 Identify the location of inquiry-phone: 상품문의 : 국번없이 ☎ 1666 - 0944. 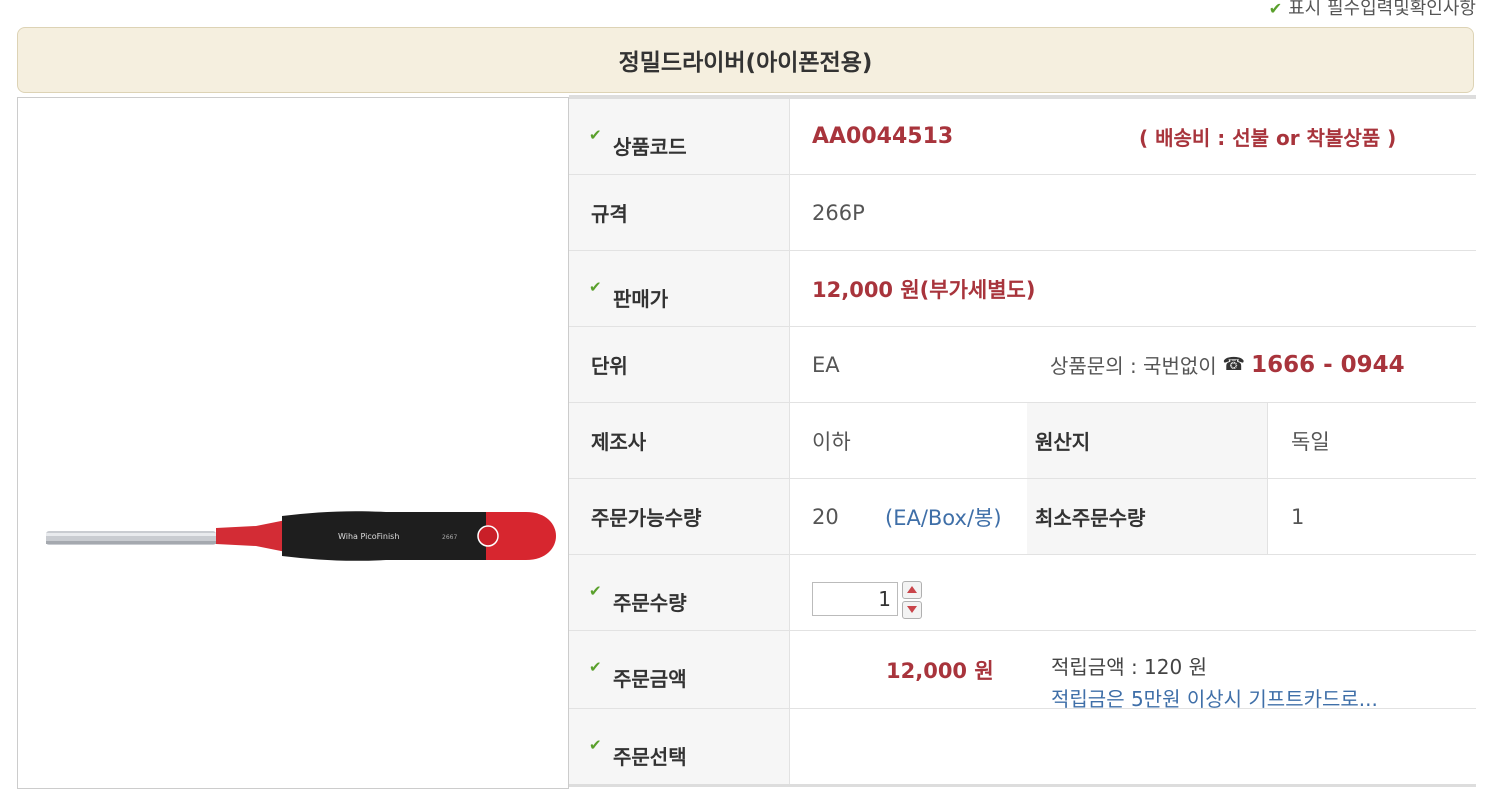
(1227, 364).